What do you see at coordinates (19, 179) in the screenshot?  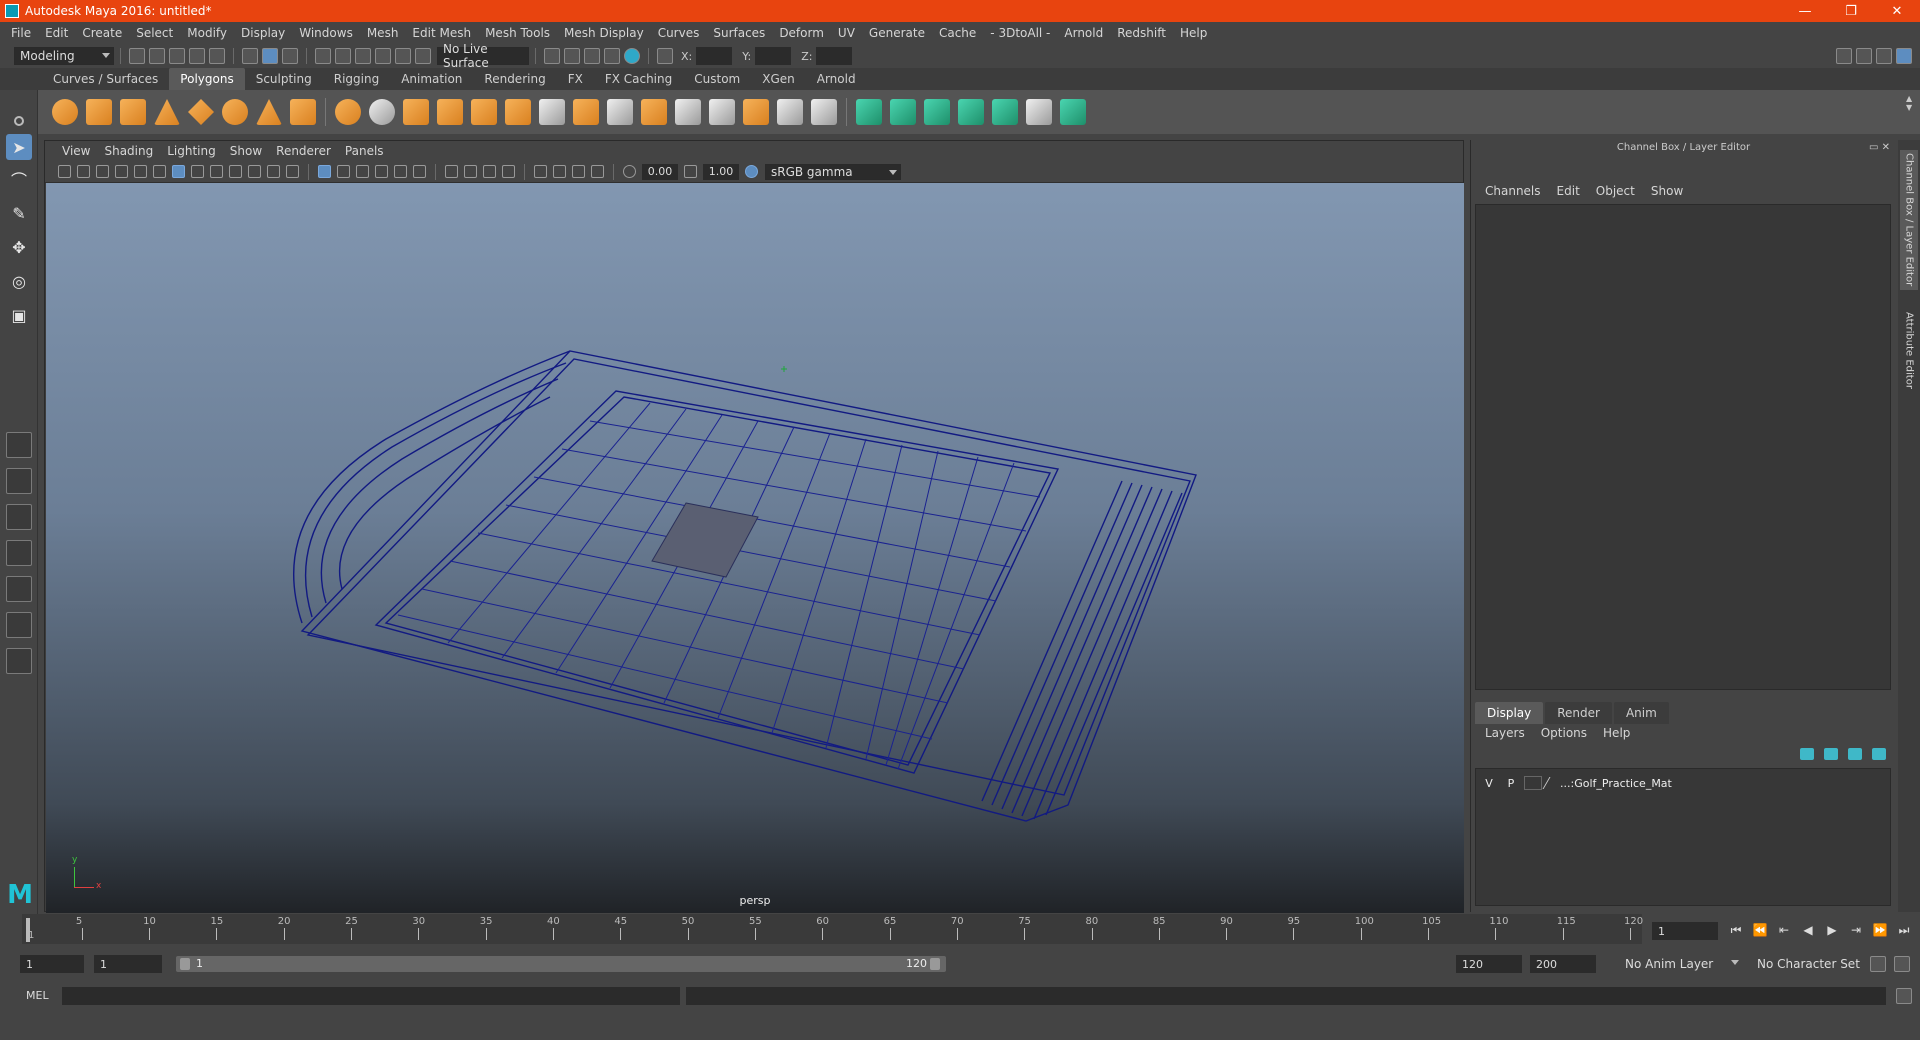 I see `lasso-tool-icon: ⌒` at bounding box center [19, 179].